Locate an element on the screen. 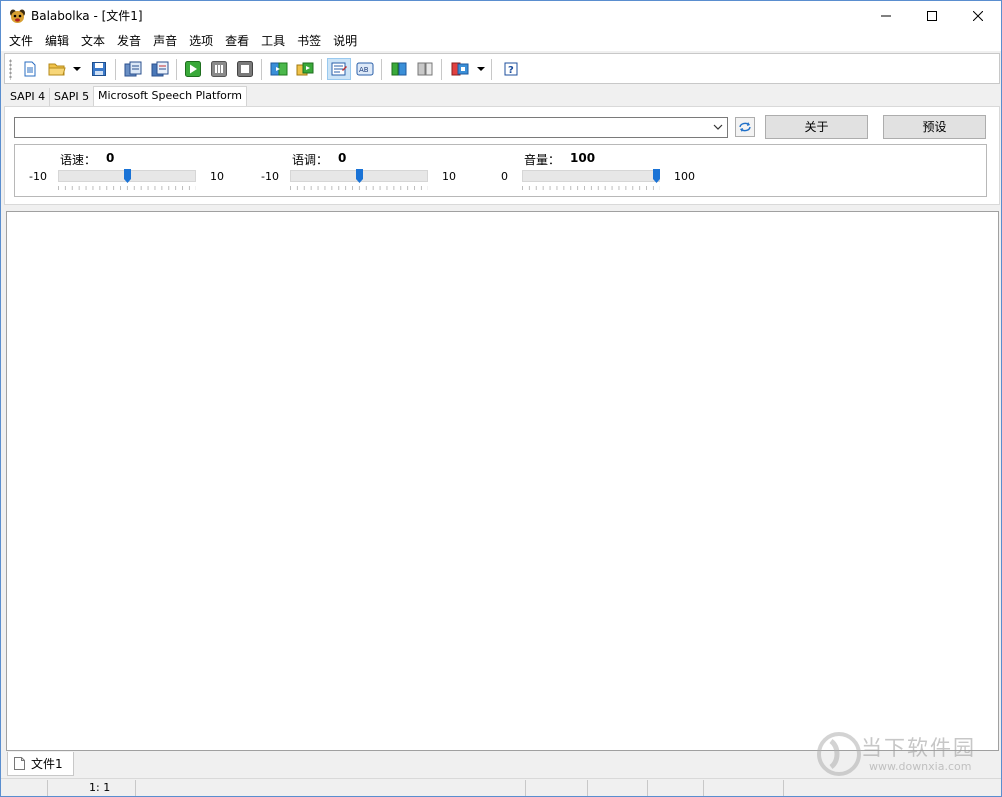  status-bar: 1 is located at coordinates (501, 787).